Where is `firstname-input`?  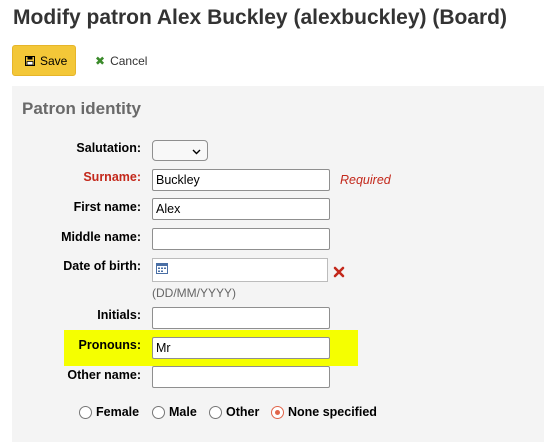
firstname-input is located at coordinates (241, 209).